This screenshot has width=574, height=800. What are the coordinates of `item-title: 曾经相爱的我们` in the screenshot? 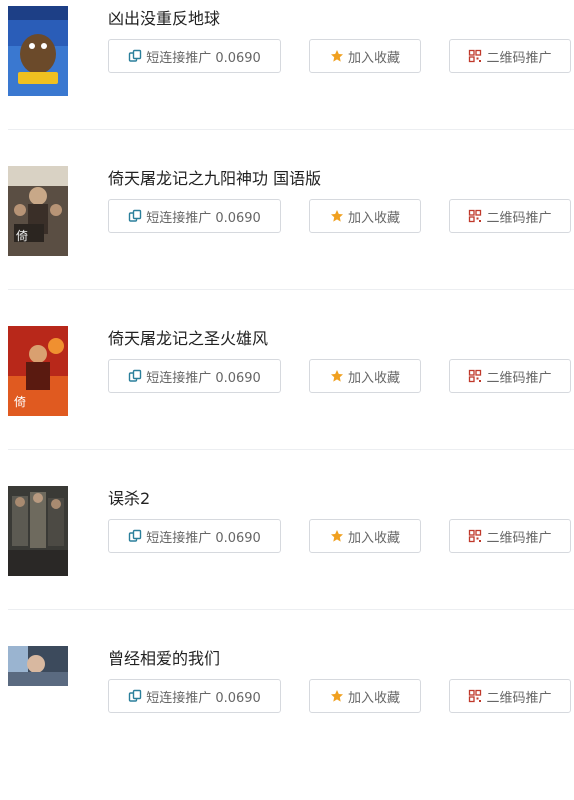 It's located at (164, 657).